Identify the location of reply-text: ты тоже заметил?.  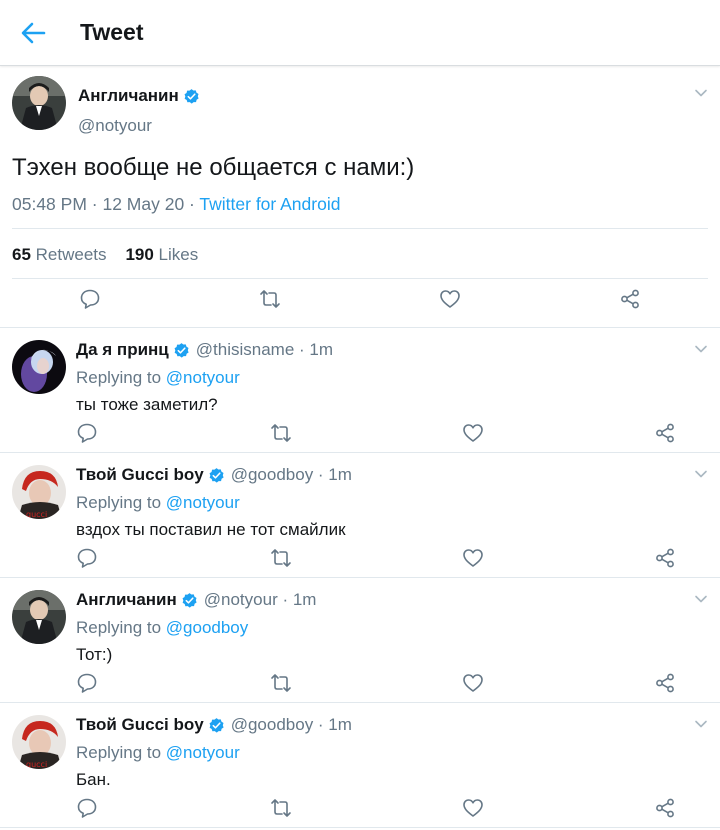
(147, 404).